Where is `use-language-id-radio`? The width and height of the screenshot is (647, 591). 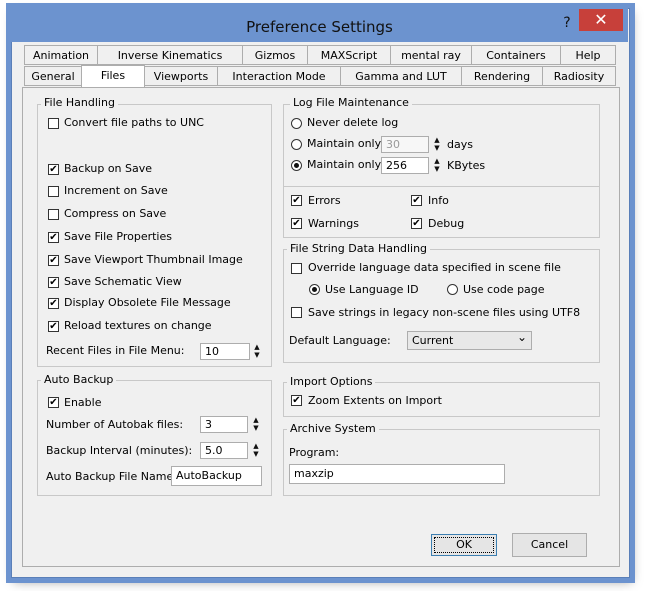
use-language-id-radio is located at coordinates (314, 289).